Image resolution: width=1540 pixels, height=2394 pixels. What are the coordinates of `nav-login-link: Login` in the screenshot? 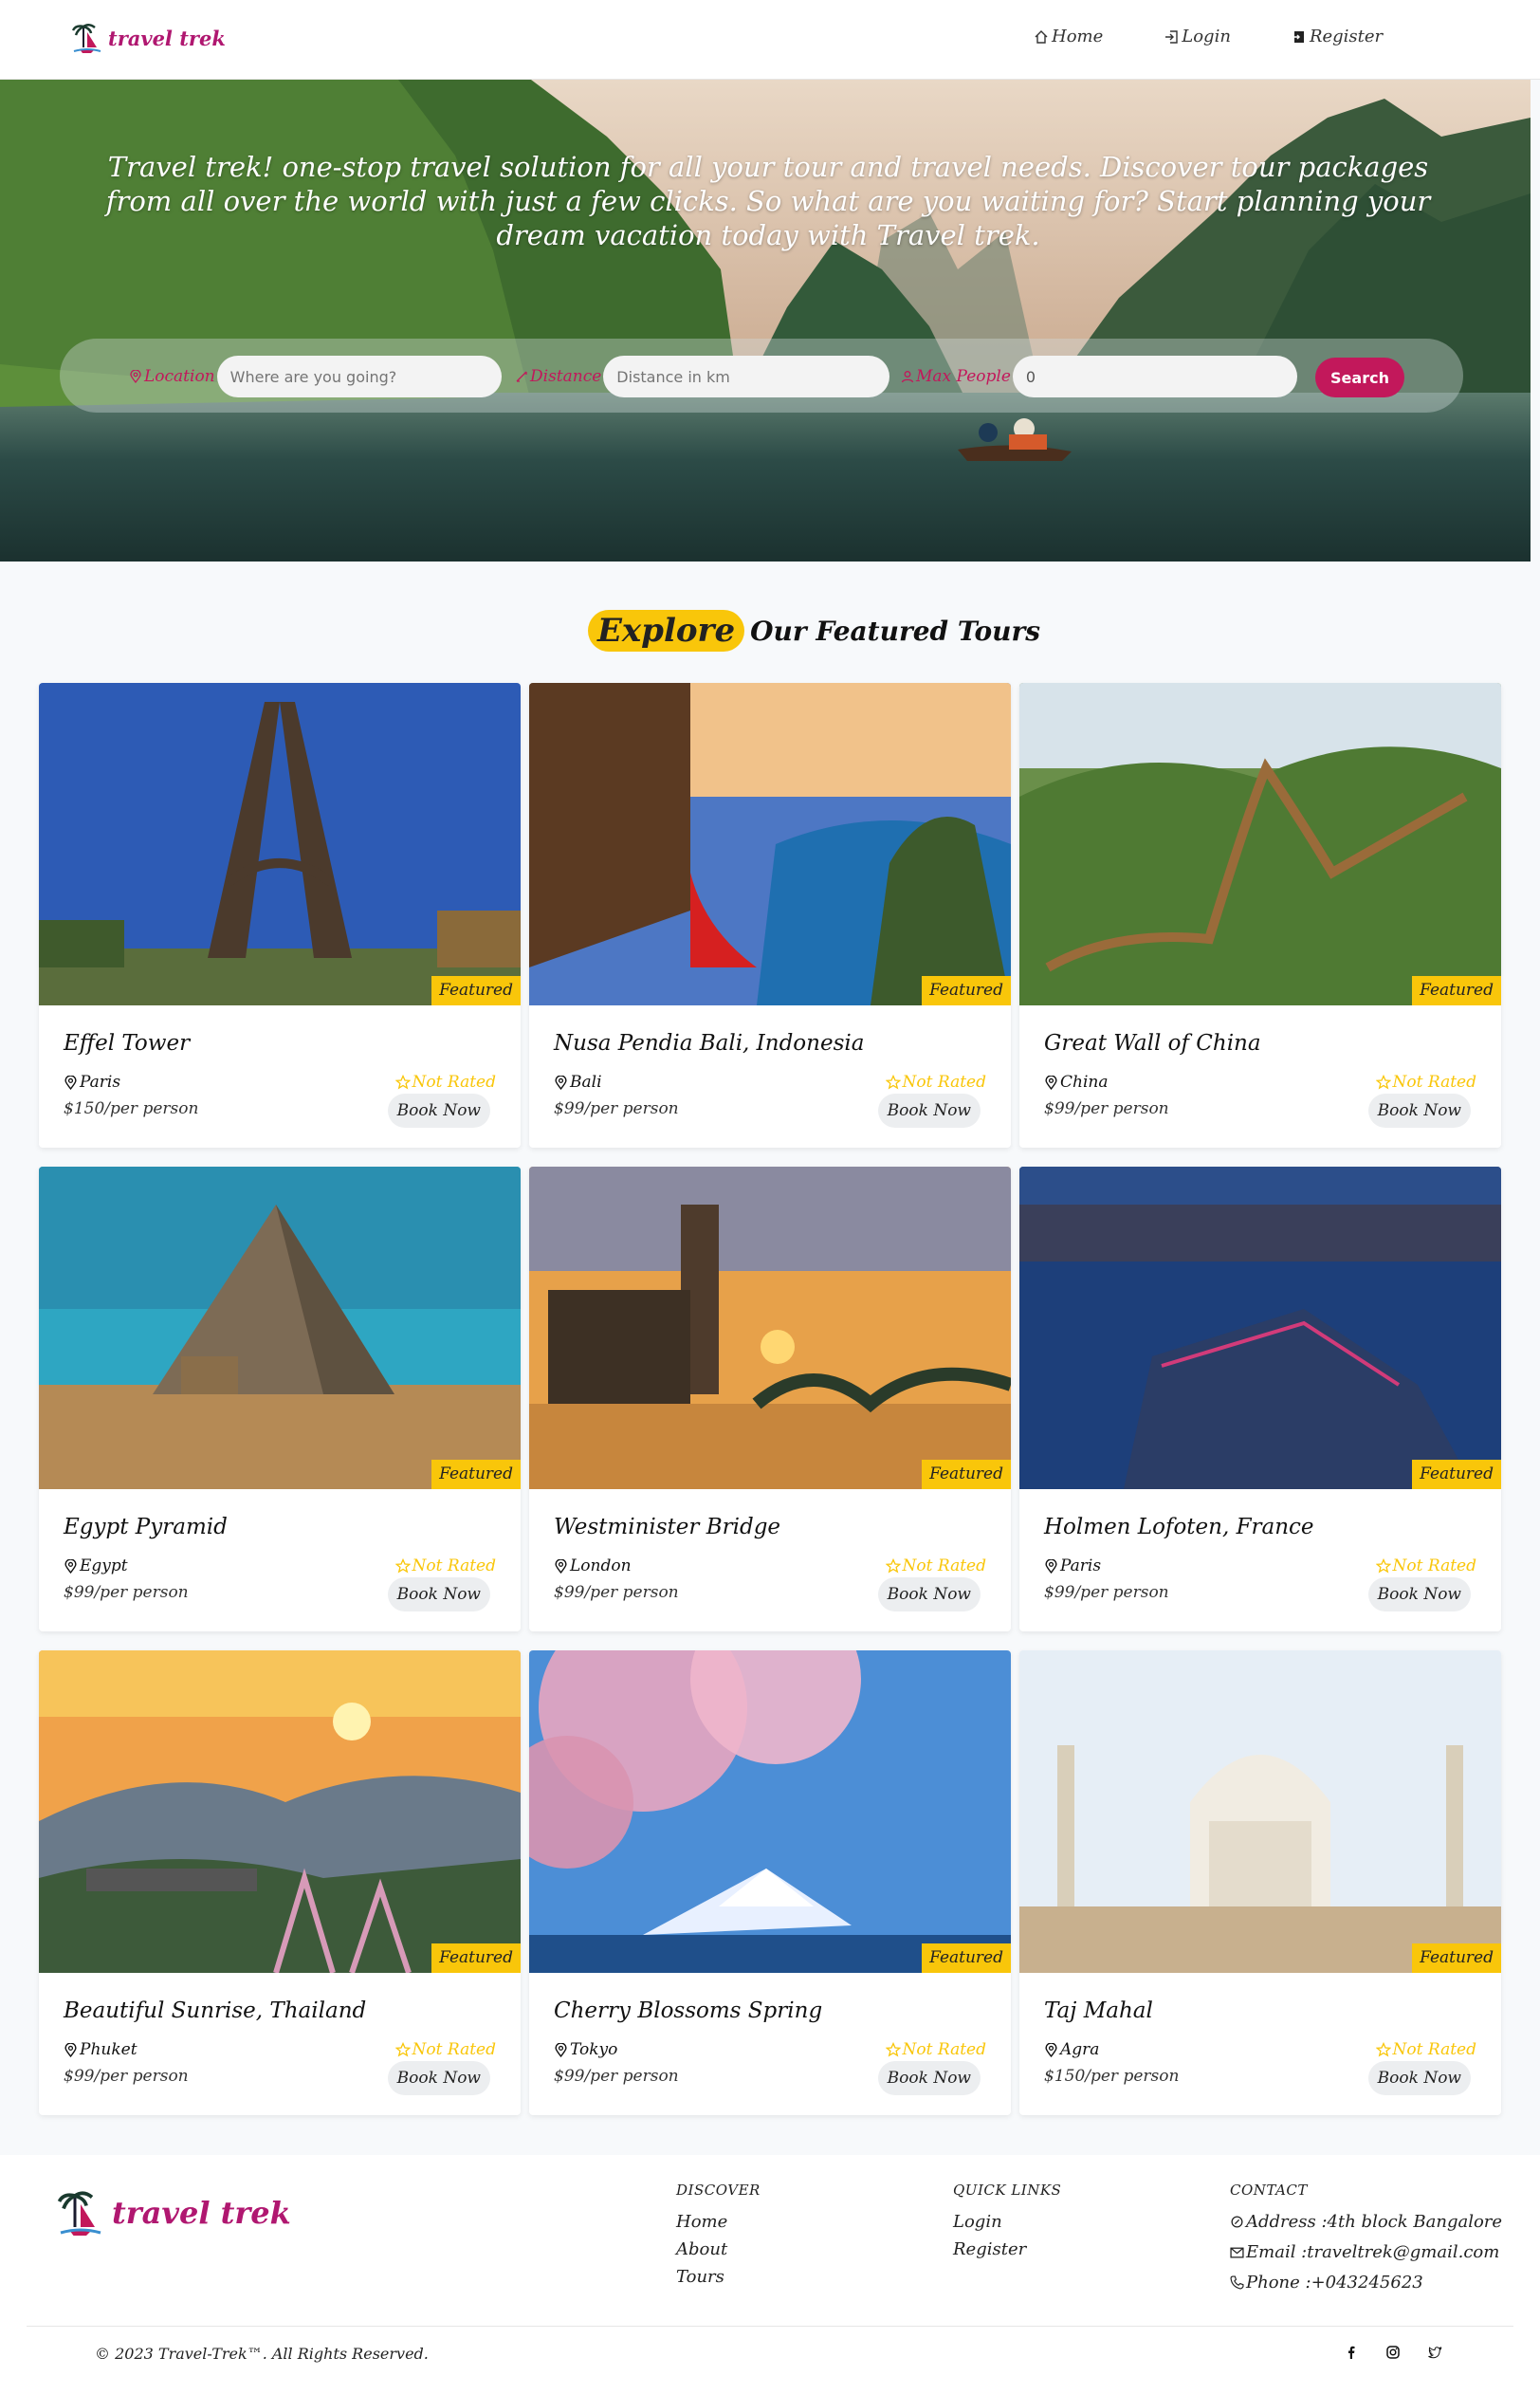 It's located at (1197, 36).